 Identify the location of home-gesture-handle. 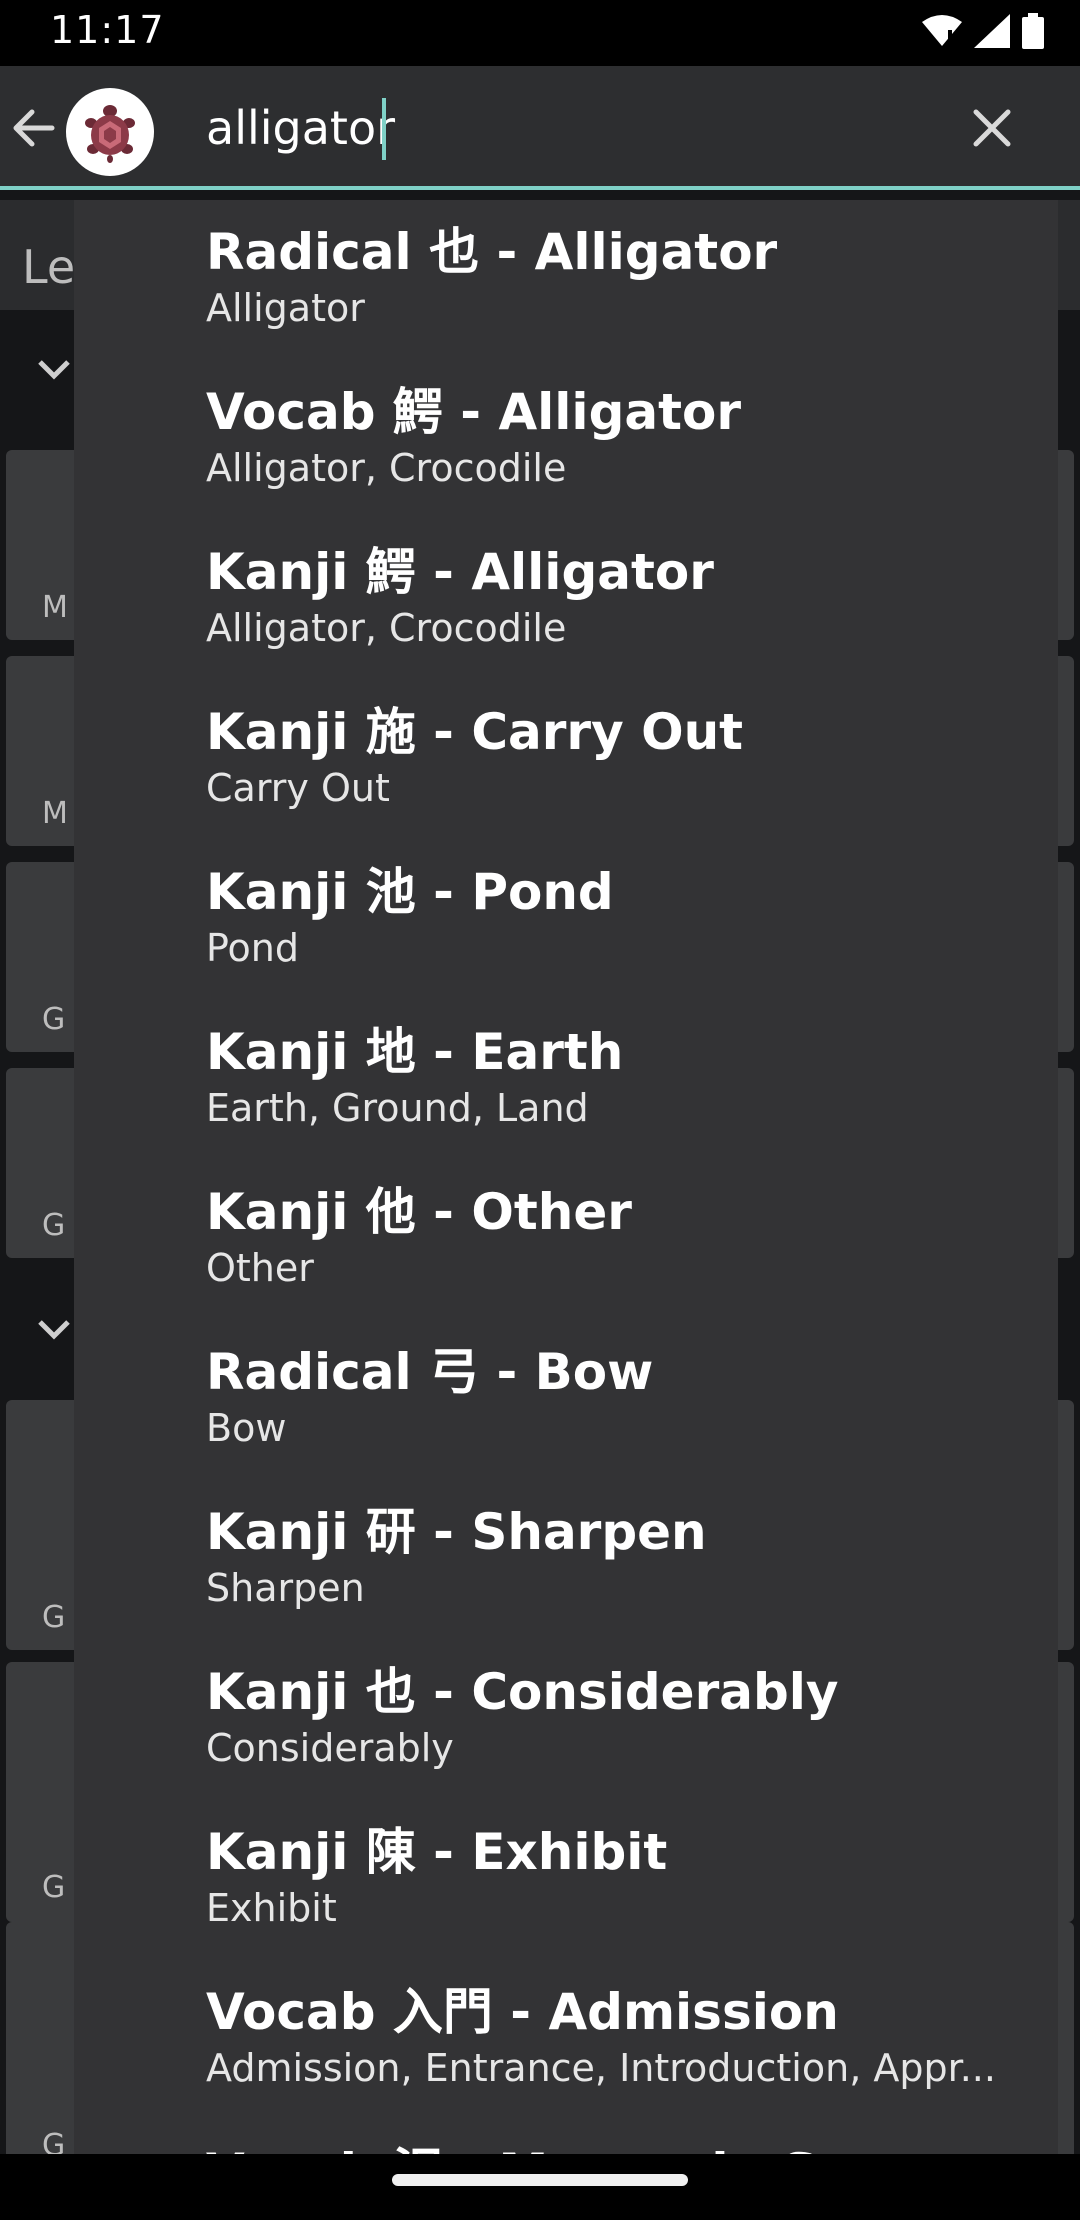
(540, 2180).